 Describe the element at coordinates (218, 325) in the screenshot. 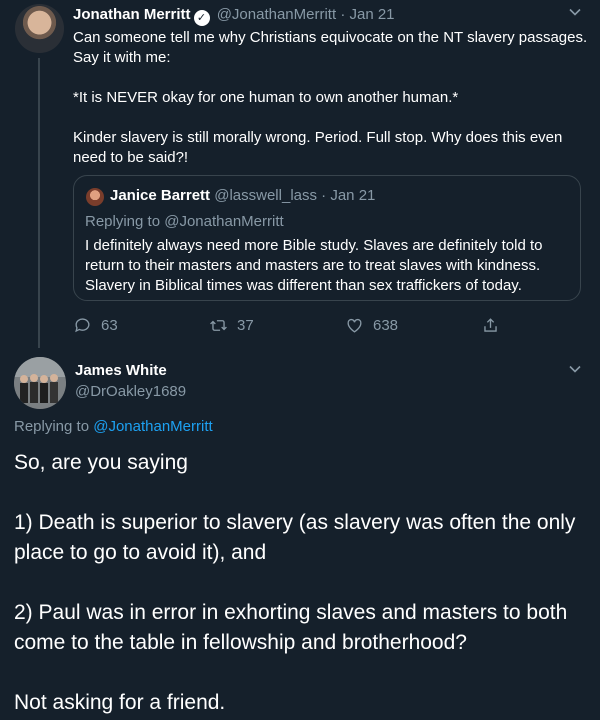

I see `retweet-icon` at that location.